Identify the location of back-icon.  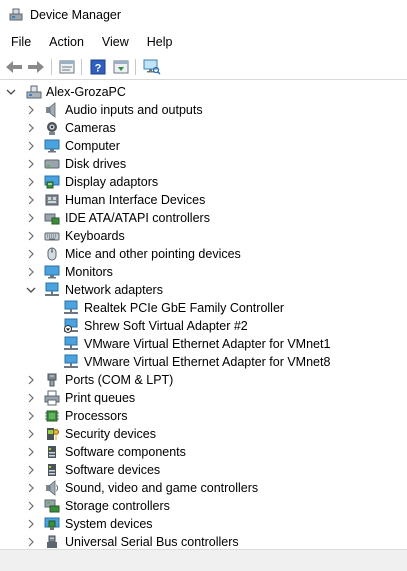
(14, 67).